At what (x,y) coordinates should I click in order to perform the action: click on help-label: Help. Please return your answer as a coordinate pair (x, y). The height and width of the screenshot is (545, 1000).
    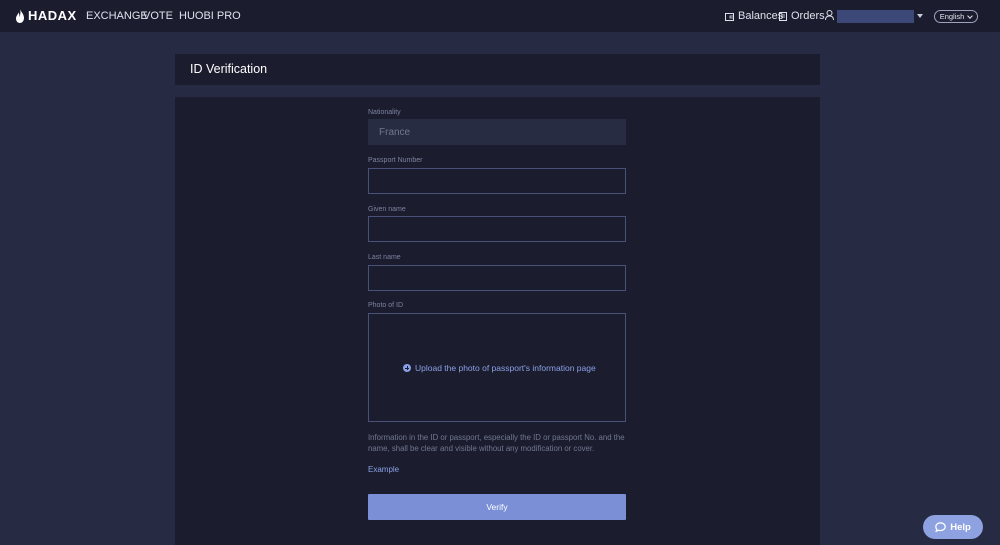
    Looking at the image, I should click on (960, 527).